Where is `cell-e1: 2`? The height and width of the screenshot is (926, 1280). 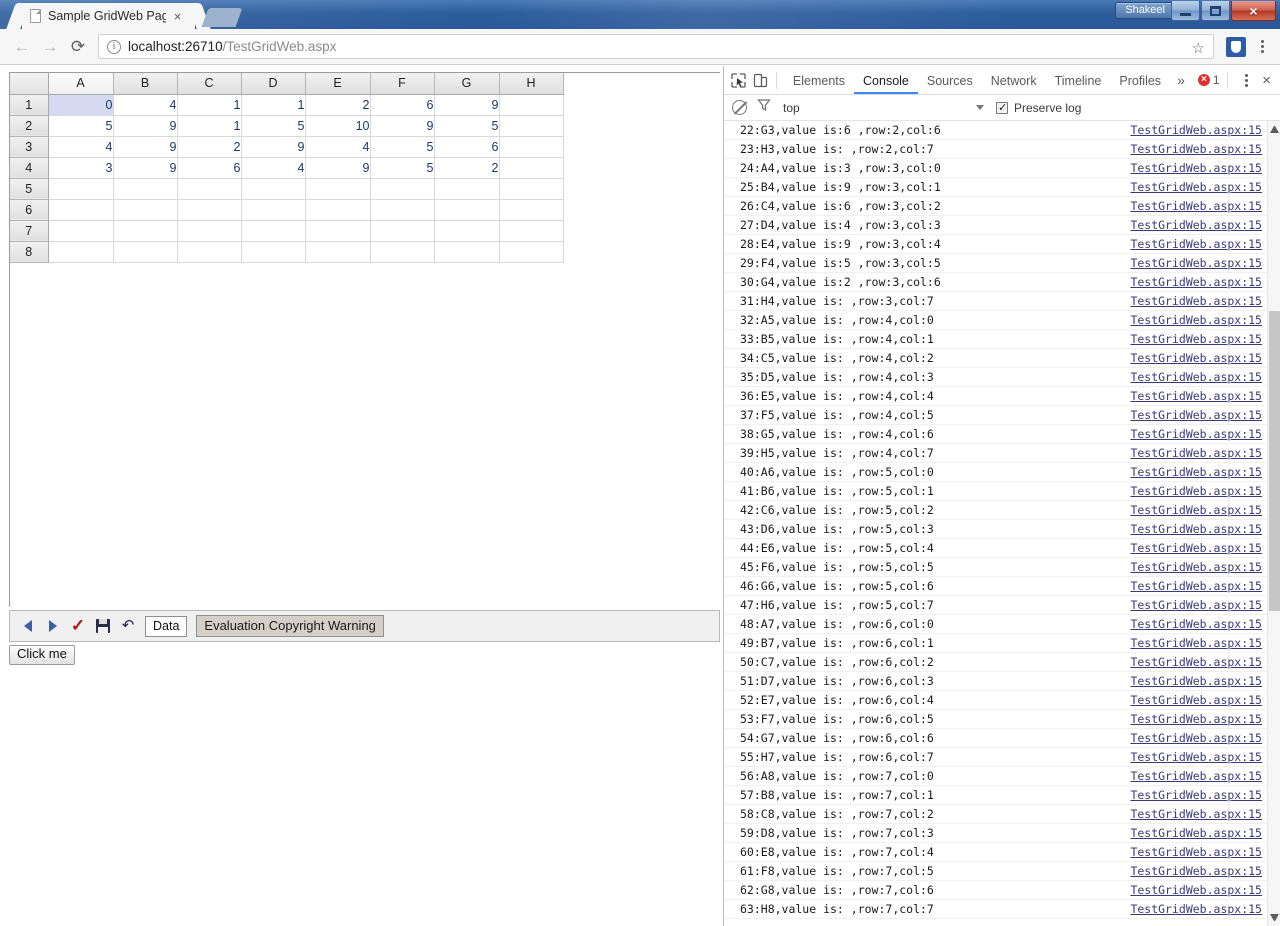 cell-e1: 2 is located at coordinates (338, 105).